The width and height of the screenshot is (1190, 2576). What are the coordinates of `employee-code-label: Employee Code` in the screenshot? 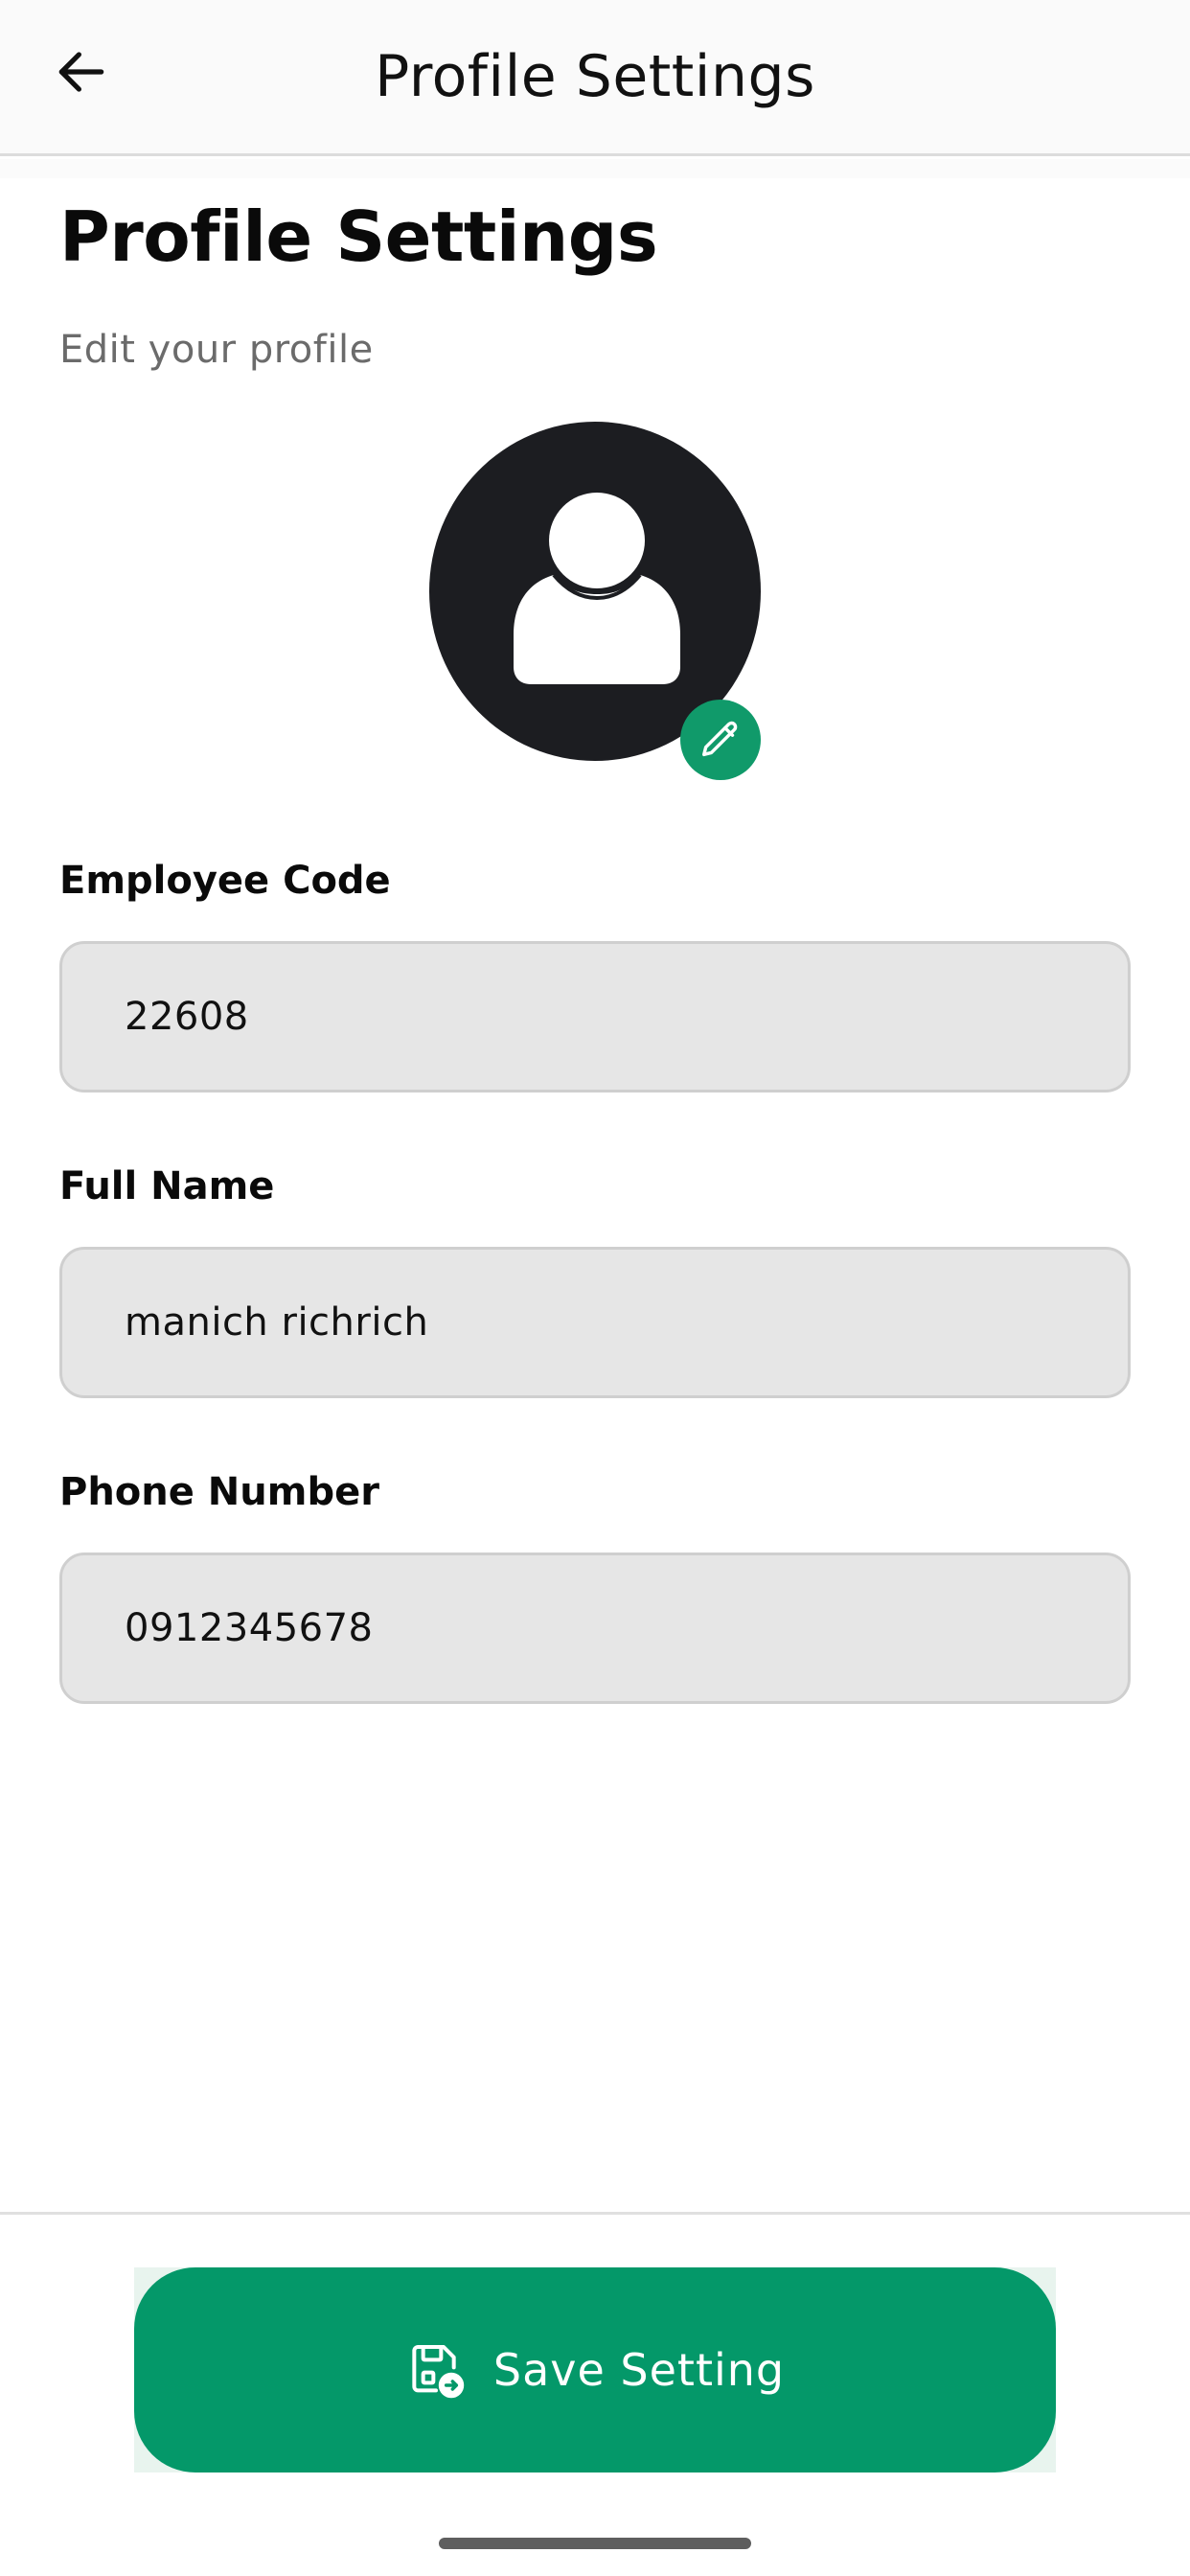 It's located at (225, 881).